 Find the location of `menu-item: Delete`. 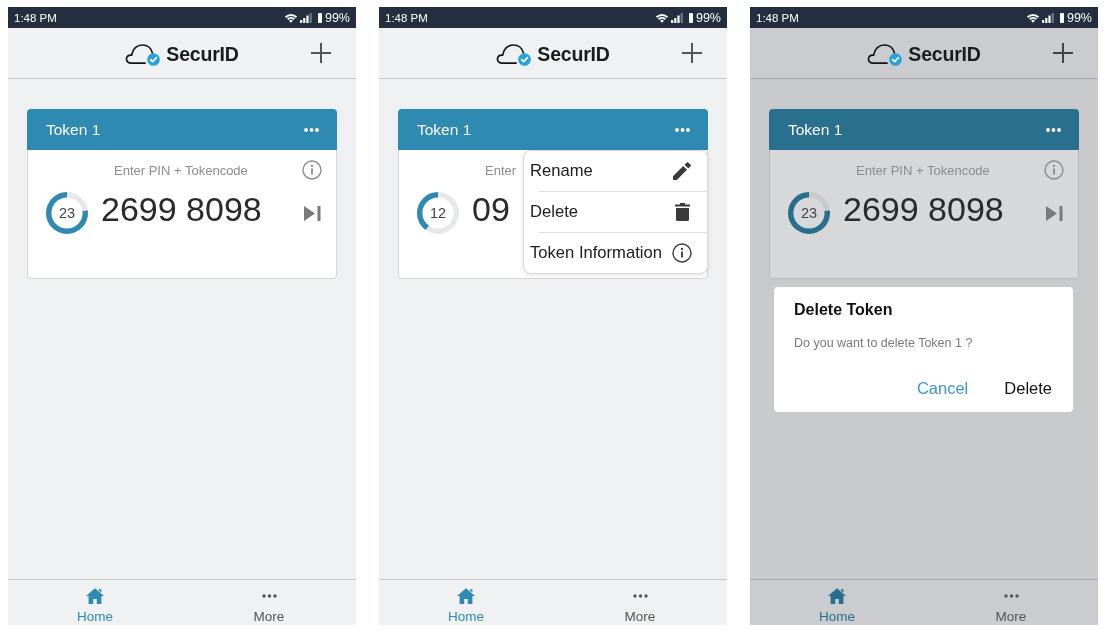

menu-item: Delete is located at coordinates (615, 212).